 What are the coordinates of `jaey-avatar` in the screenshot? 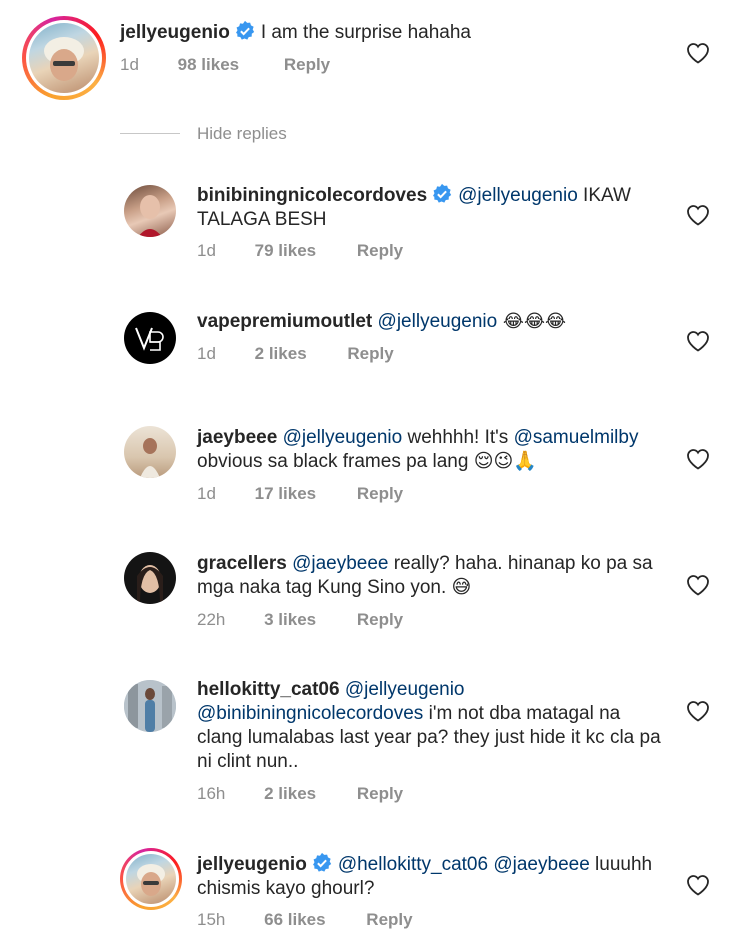 It's located at (150, 452).